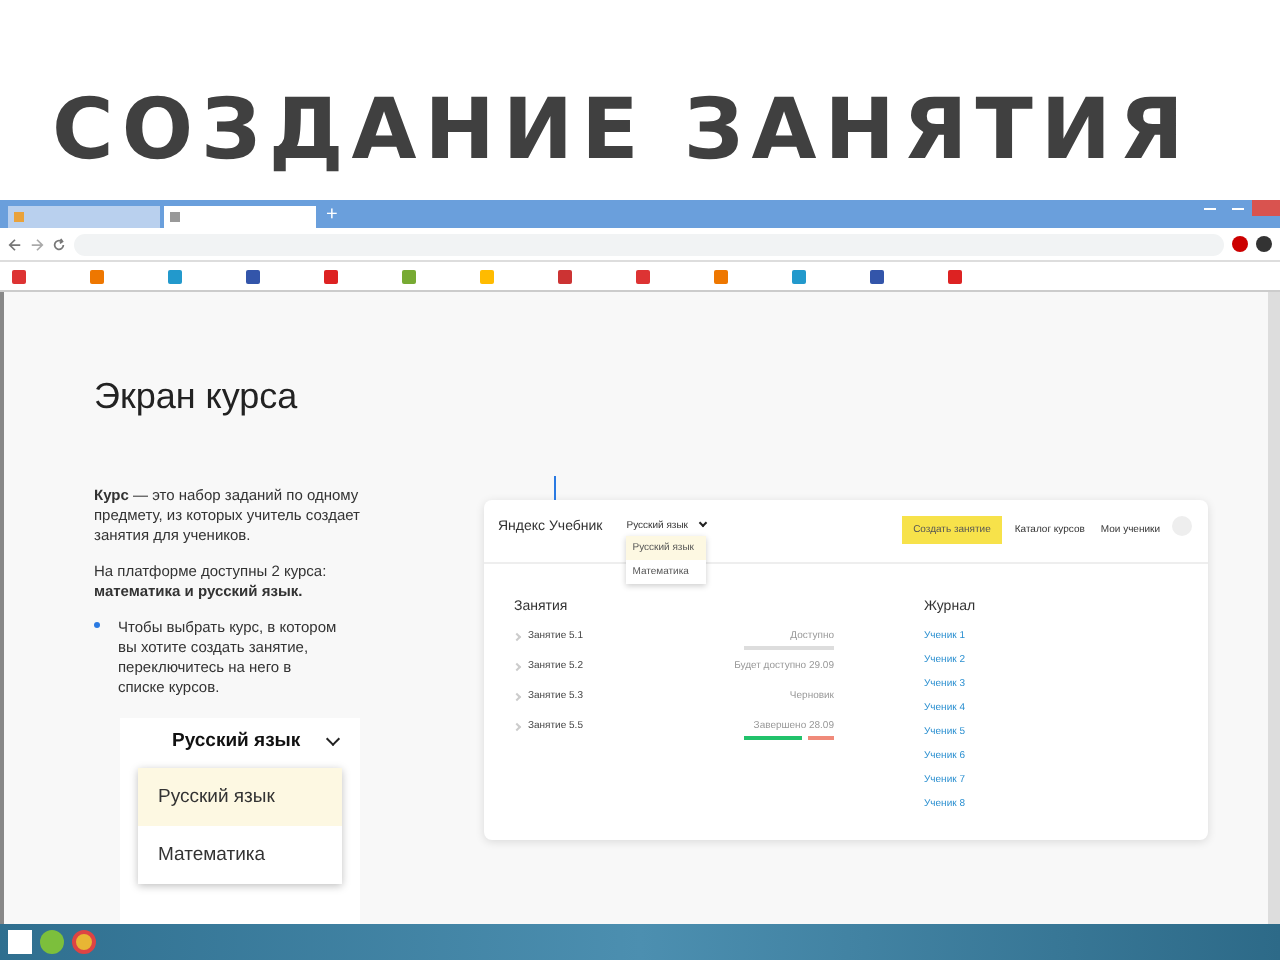  I want to click on bullet-icon, so click(97, 625).